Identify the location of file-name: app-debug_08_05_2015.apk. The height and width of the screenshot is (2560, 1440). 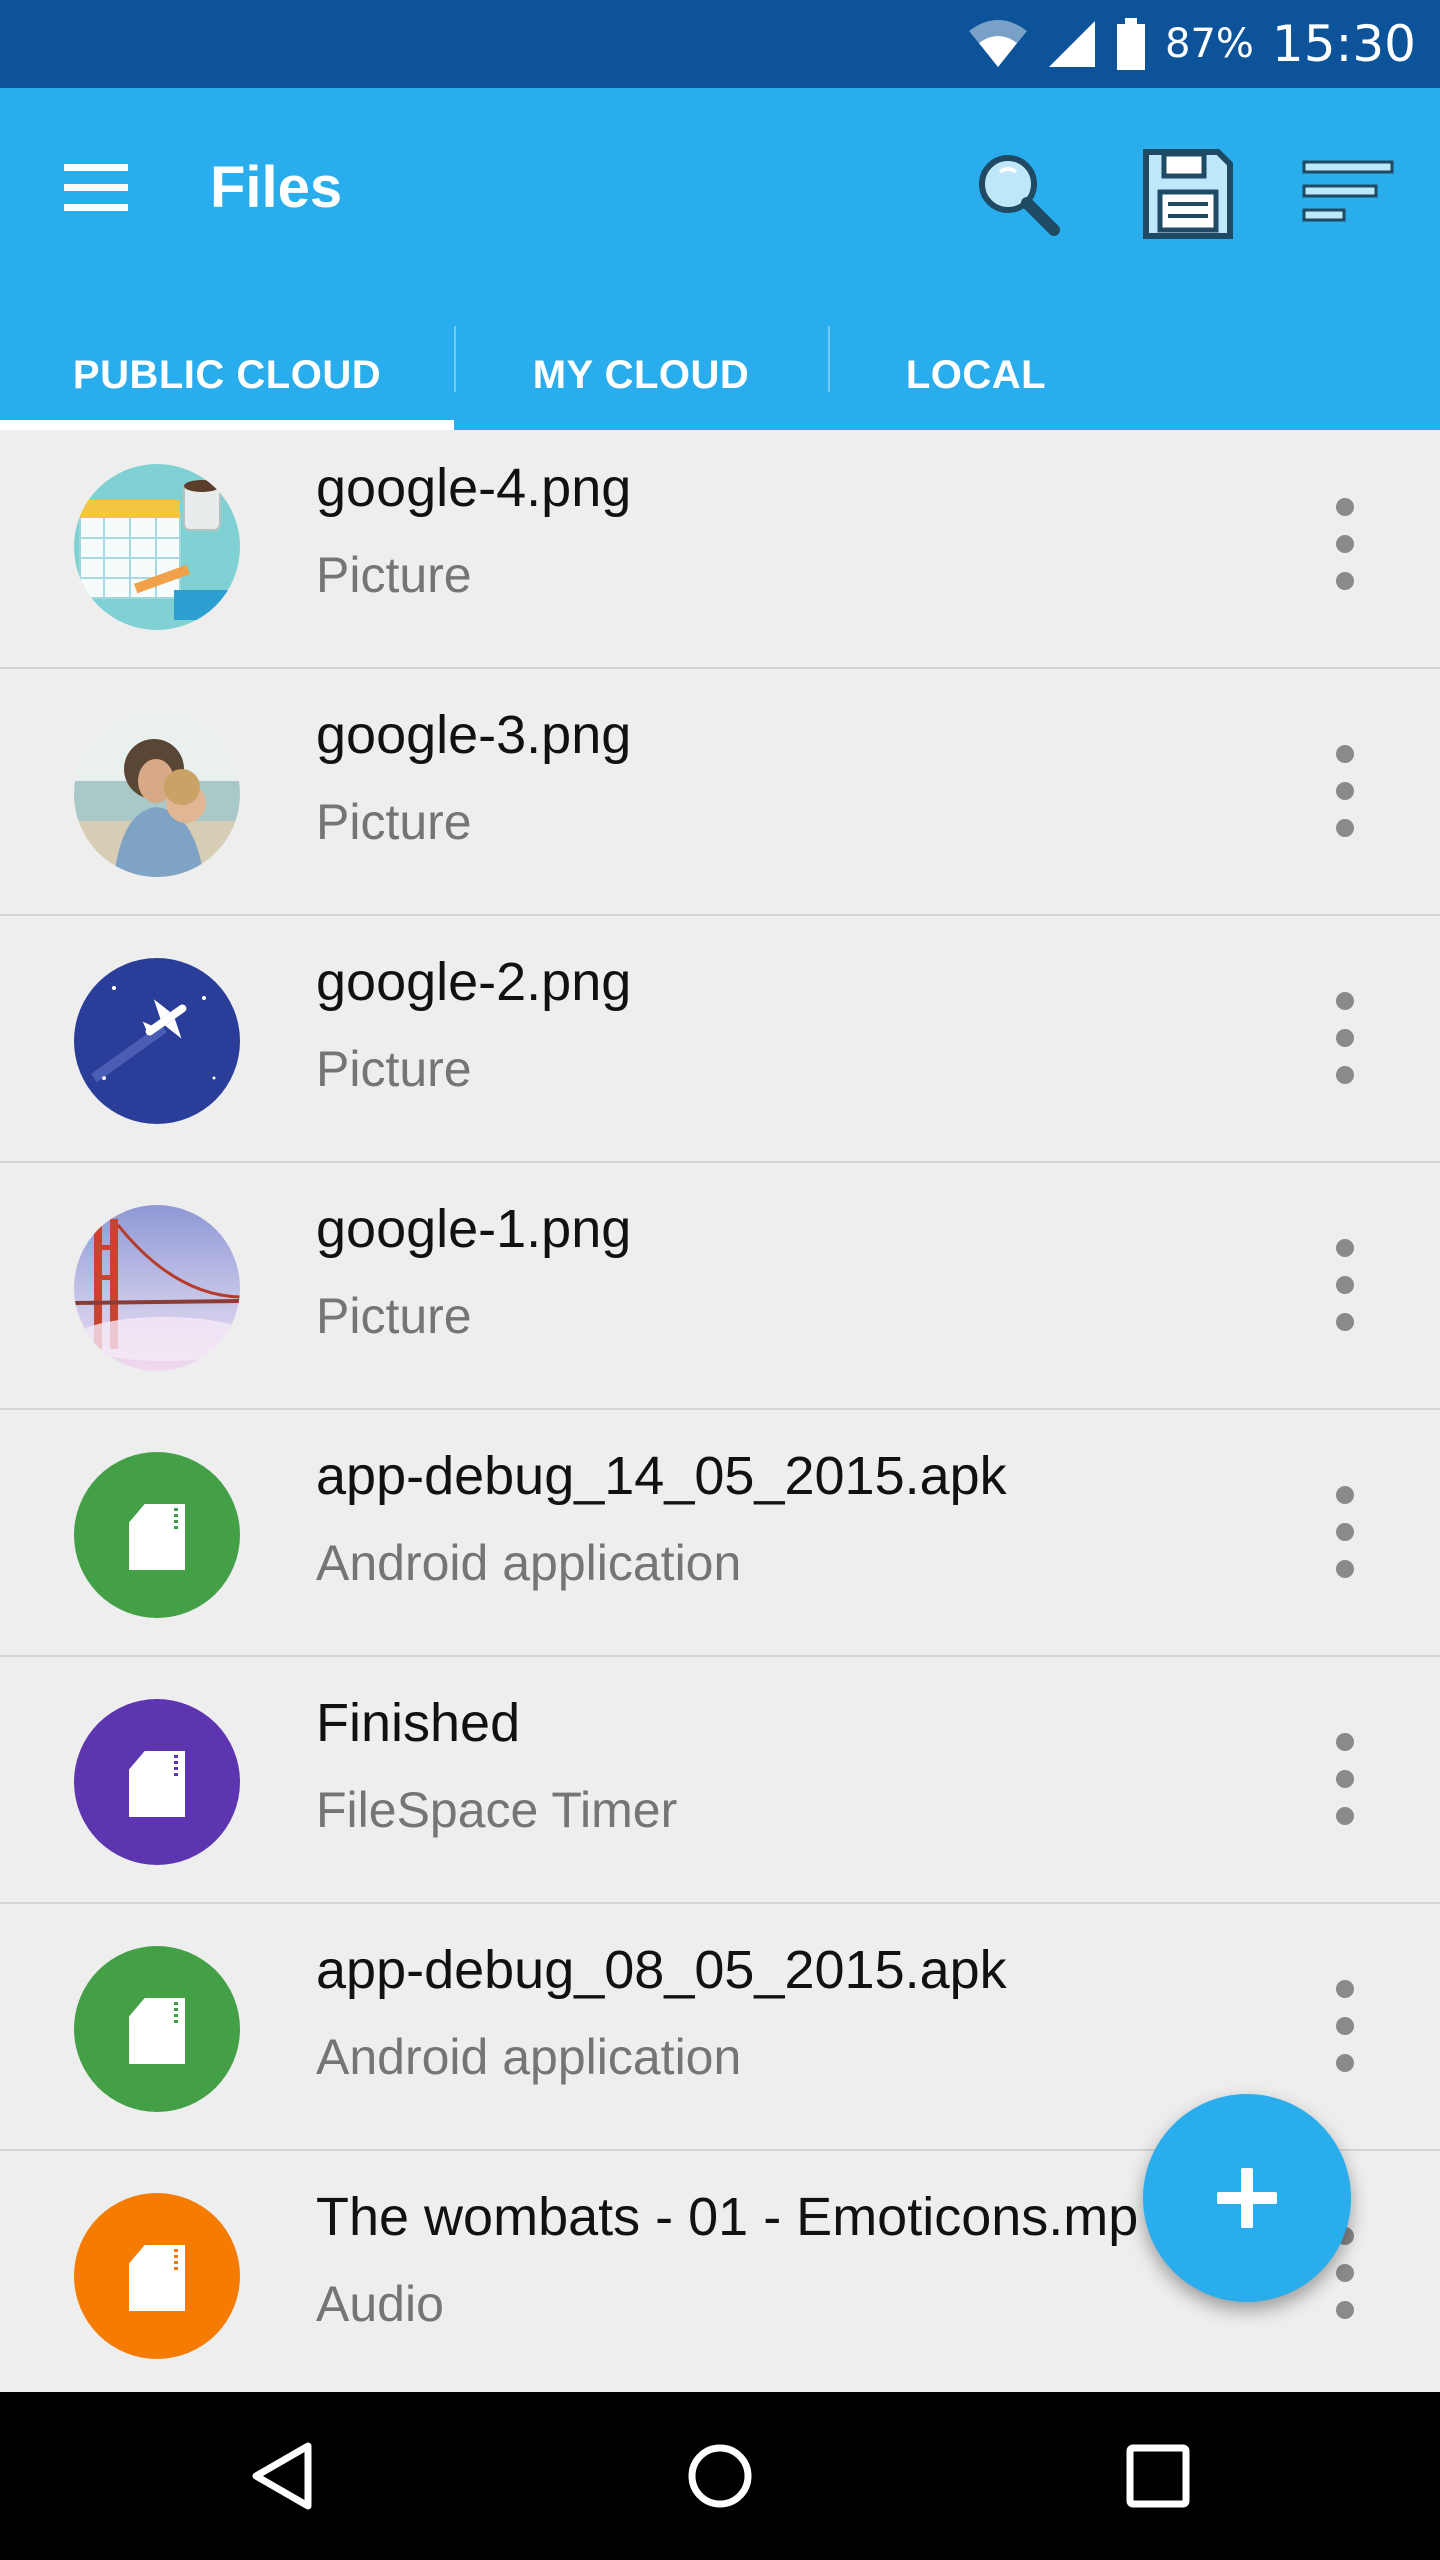
(661, 1970).